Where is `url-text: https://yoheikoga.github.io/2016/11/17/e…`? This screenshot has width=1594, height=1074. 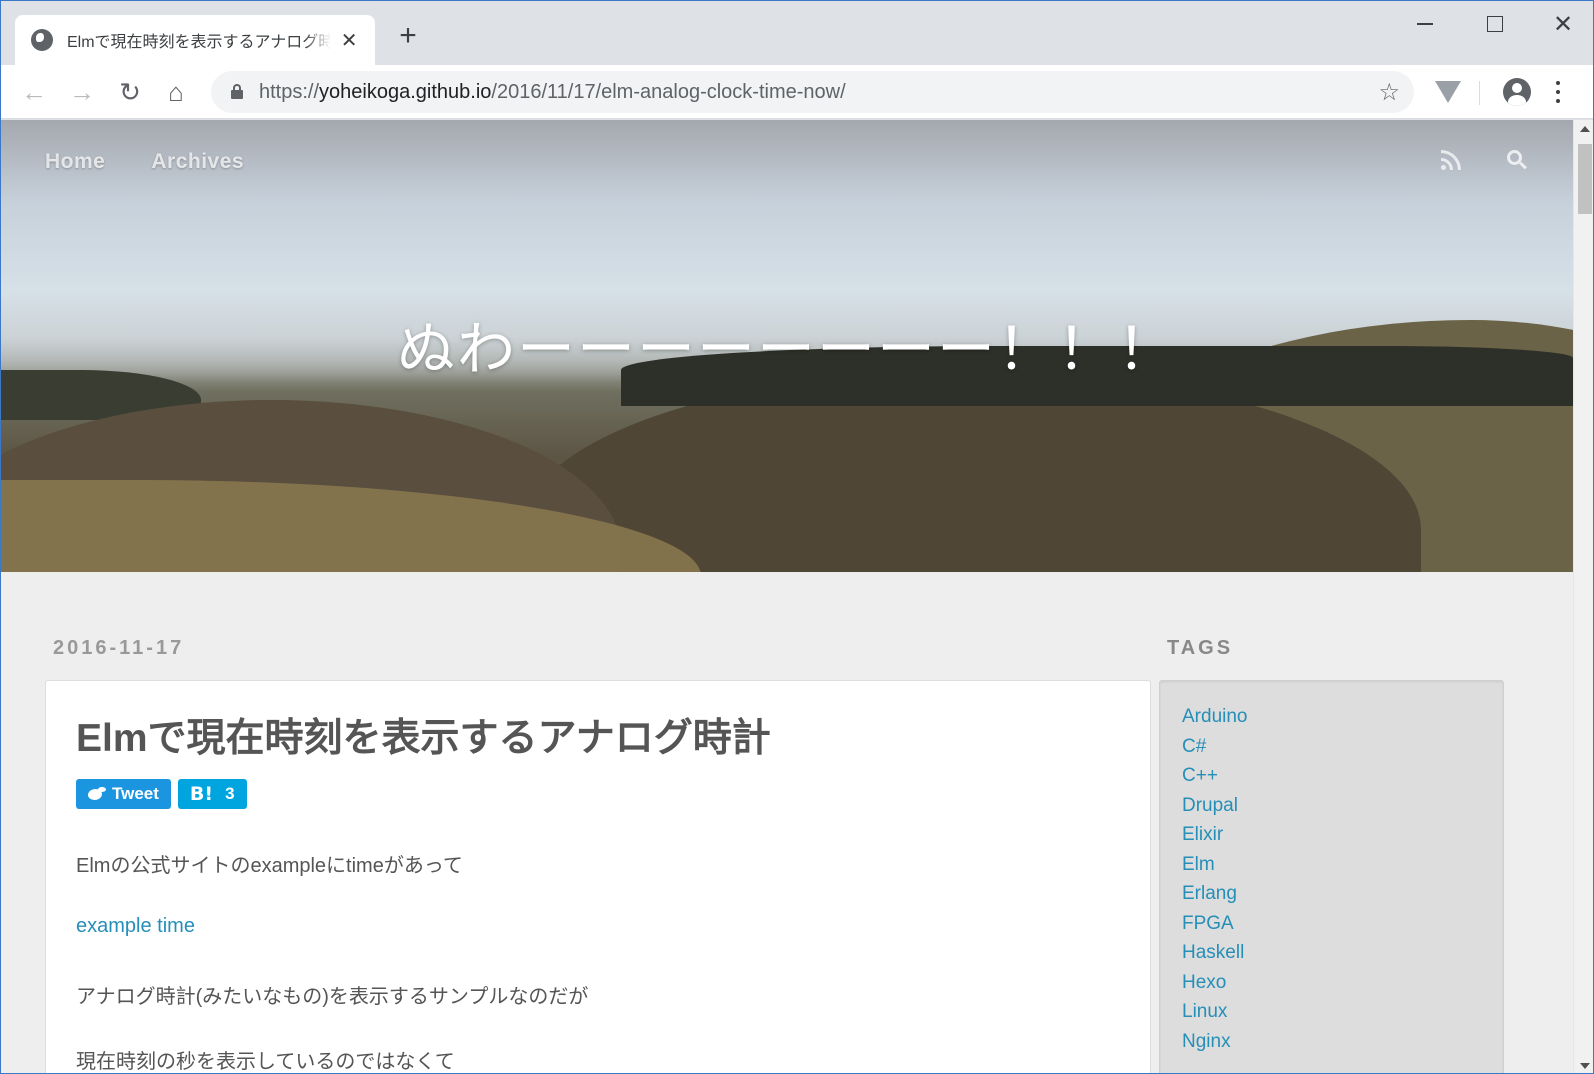
url-text: https://yoheikoga.github.io/2016/11/17/e… is located at coordinates (552, 92).